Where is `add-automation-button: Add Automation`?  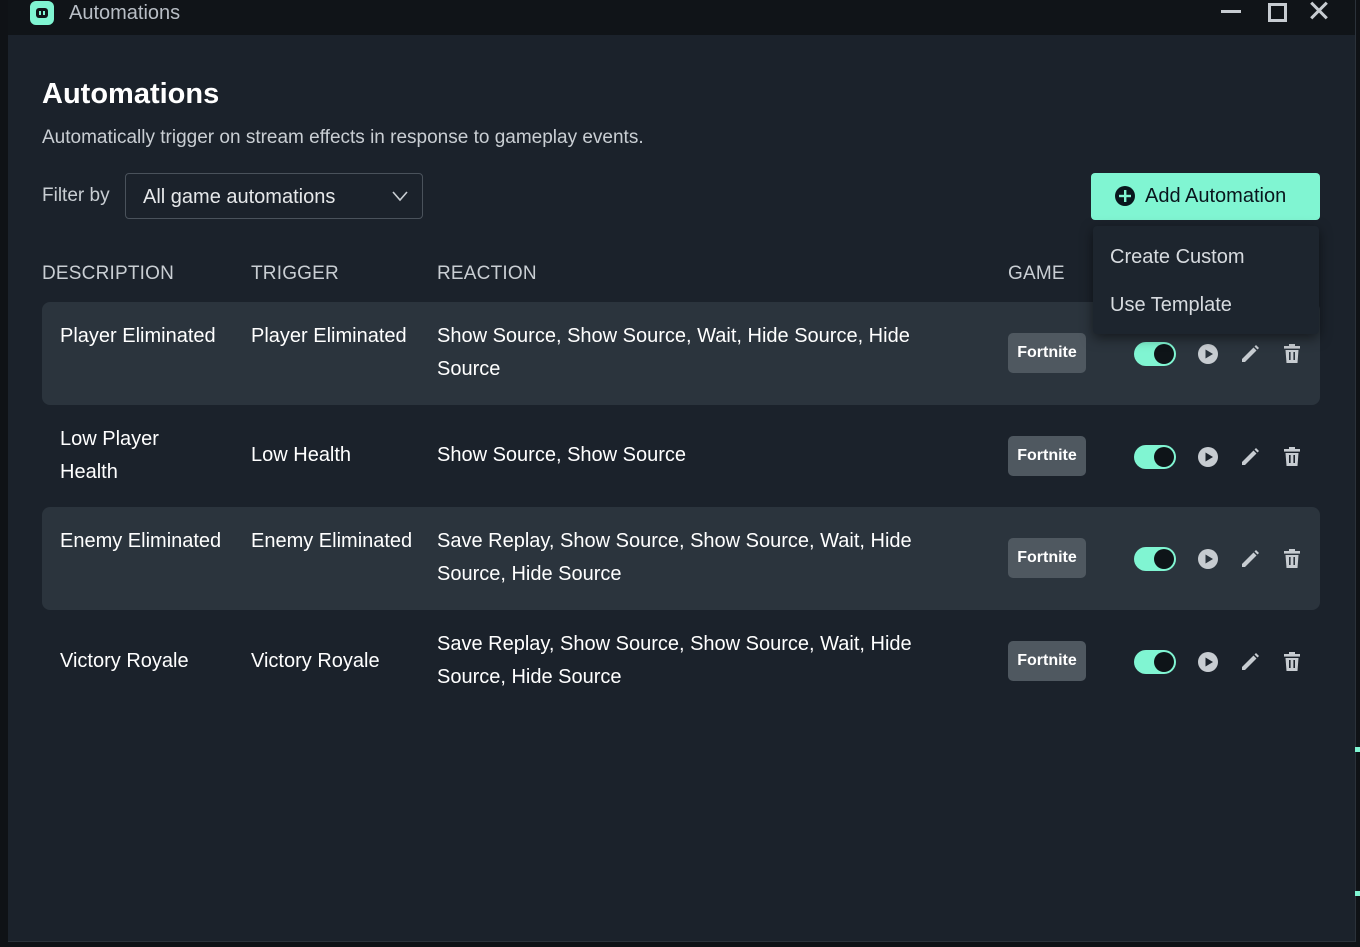 add-automation-button: Add Automation is located at coordinates (1205, 196).